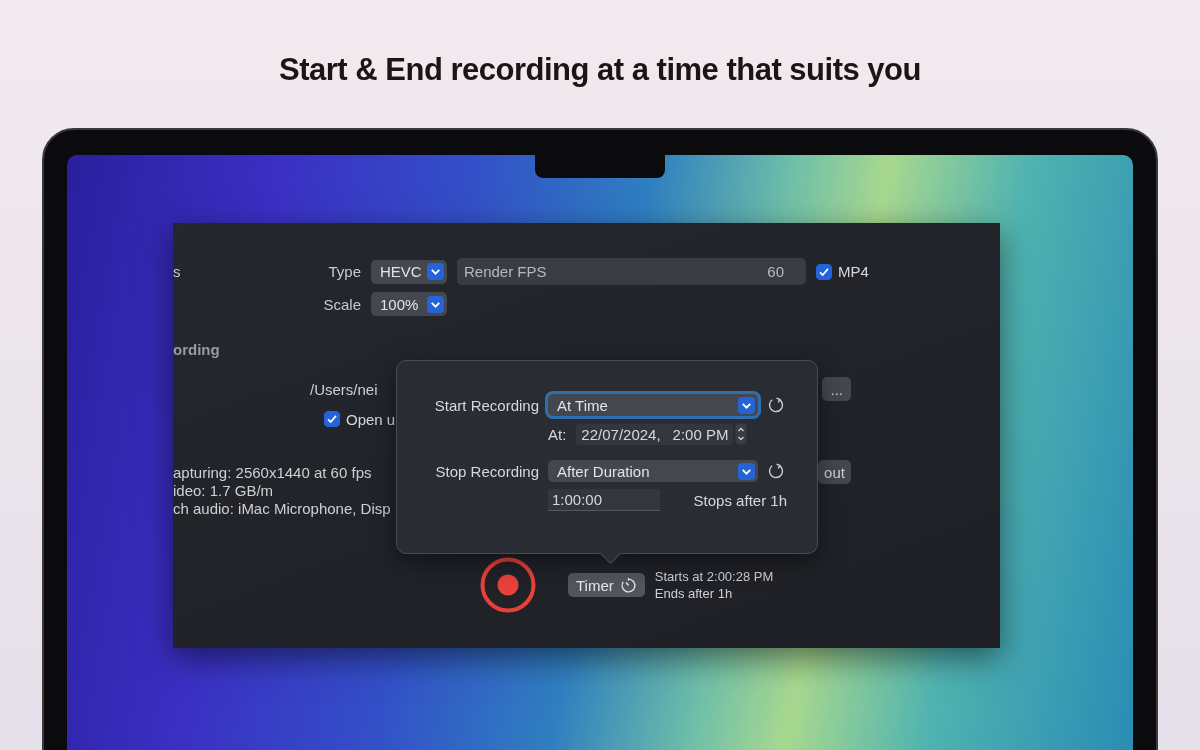 This screenshot has height=750, width=1200. I want to click on timer-status-text: Starts at 2:00:28 PM, so click(714, 576).